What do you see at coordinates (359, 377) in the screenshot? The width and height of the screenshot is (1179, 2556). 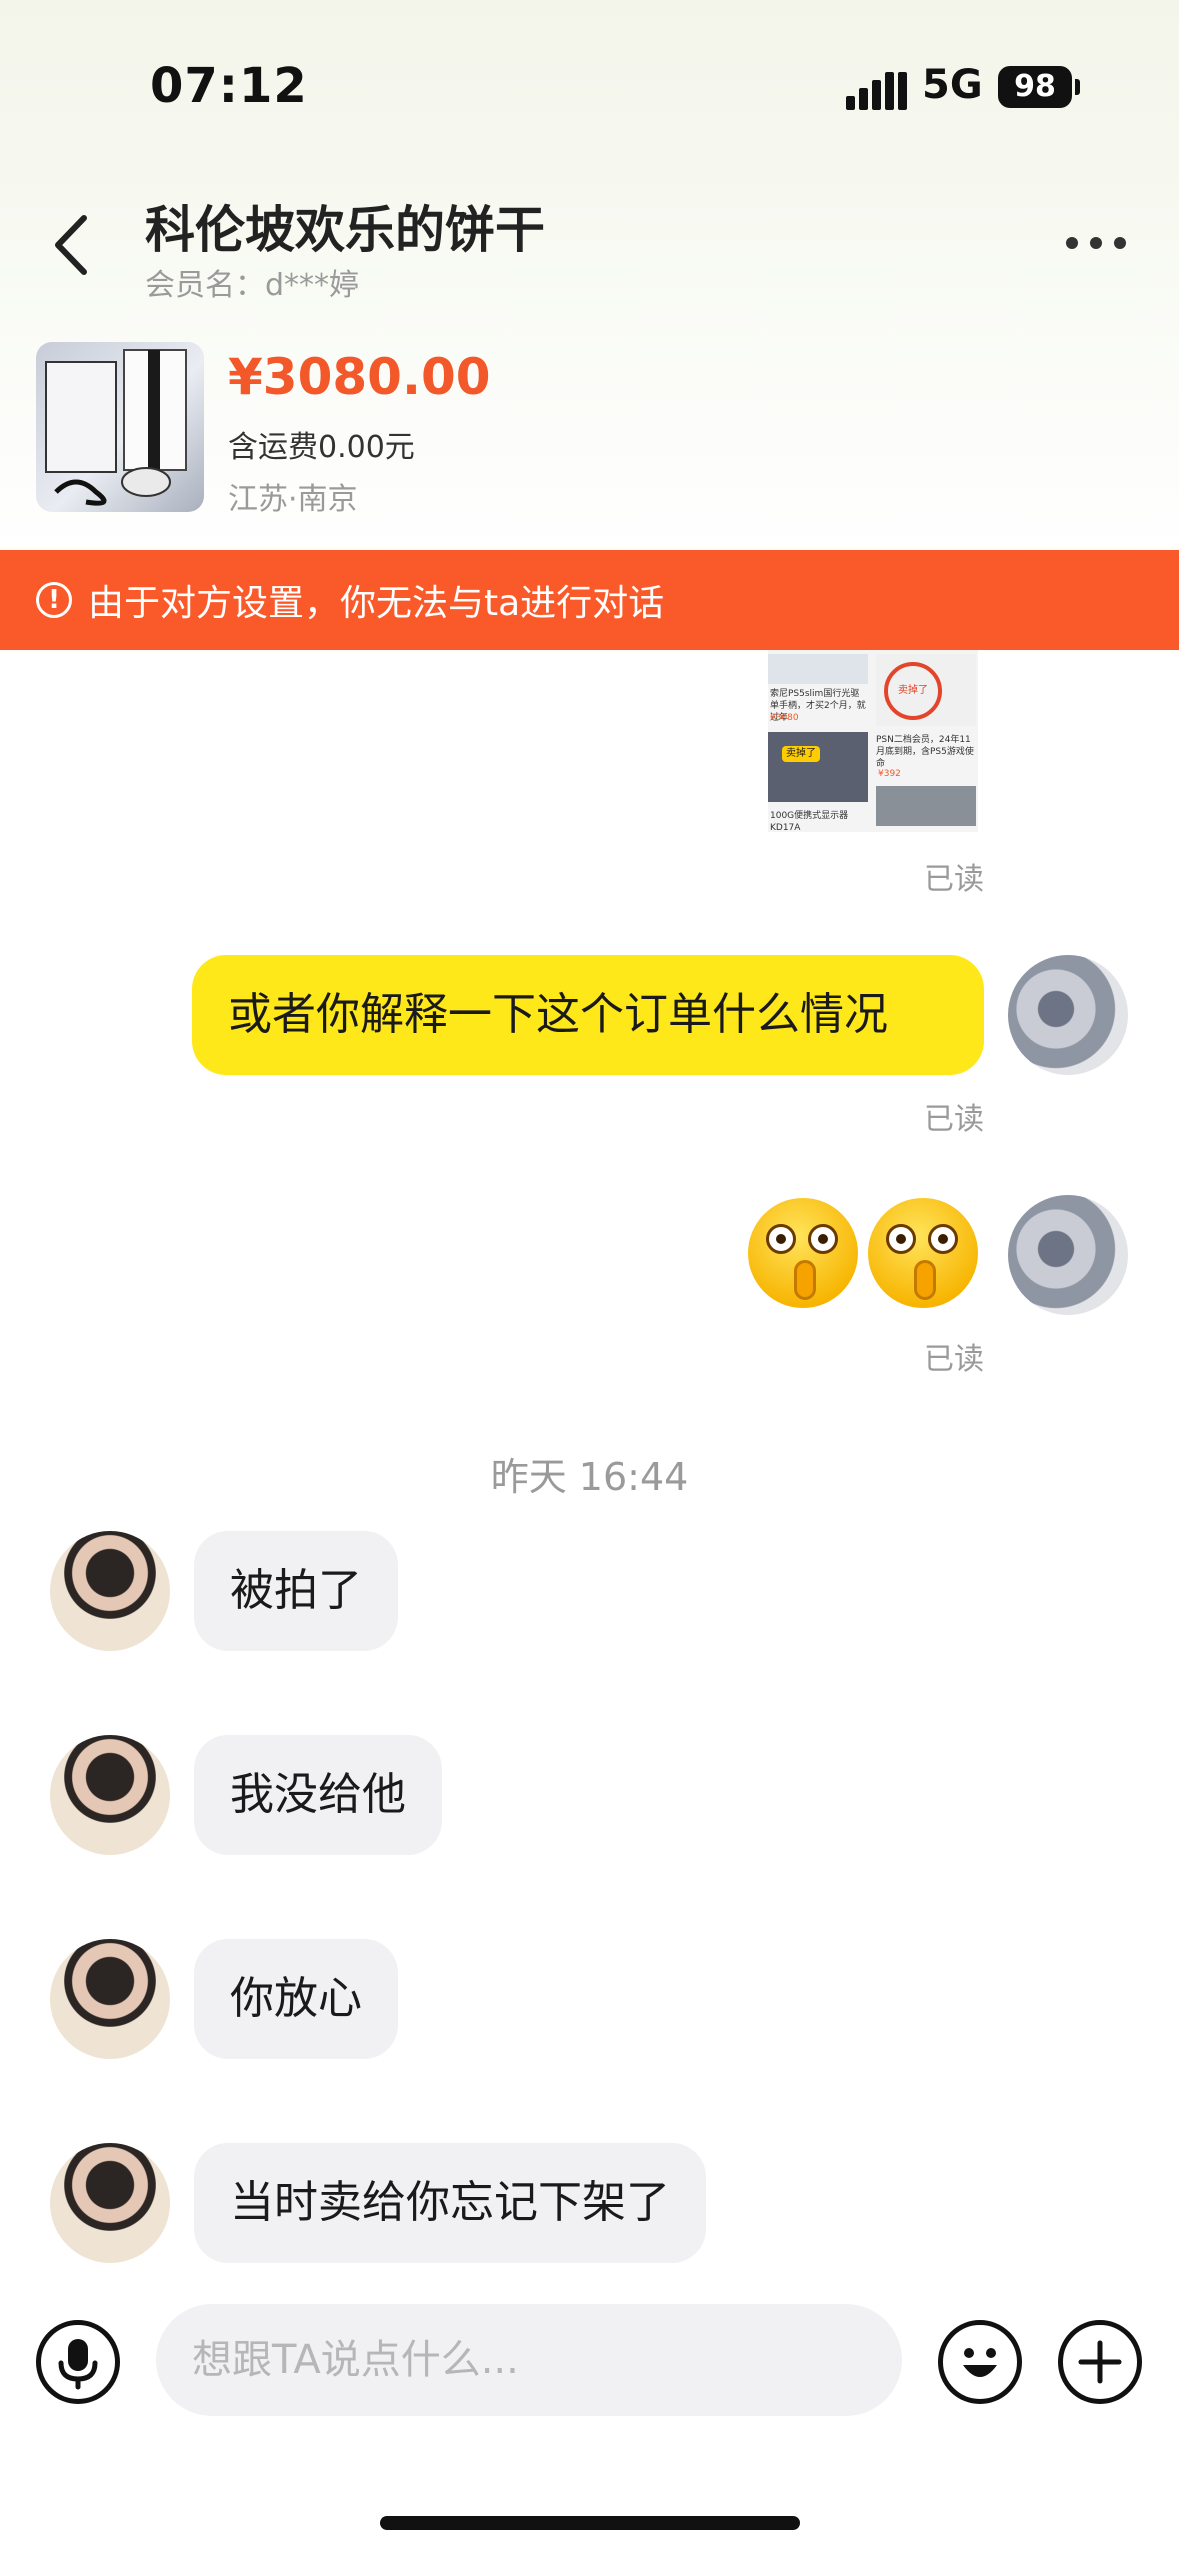 I see `product-price: ¥3080.00` at bounding box center [359, 377].